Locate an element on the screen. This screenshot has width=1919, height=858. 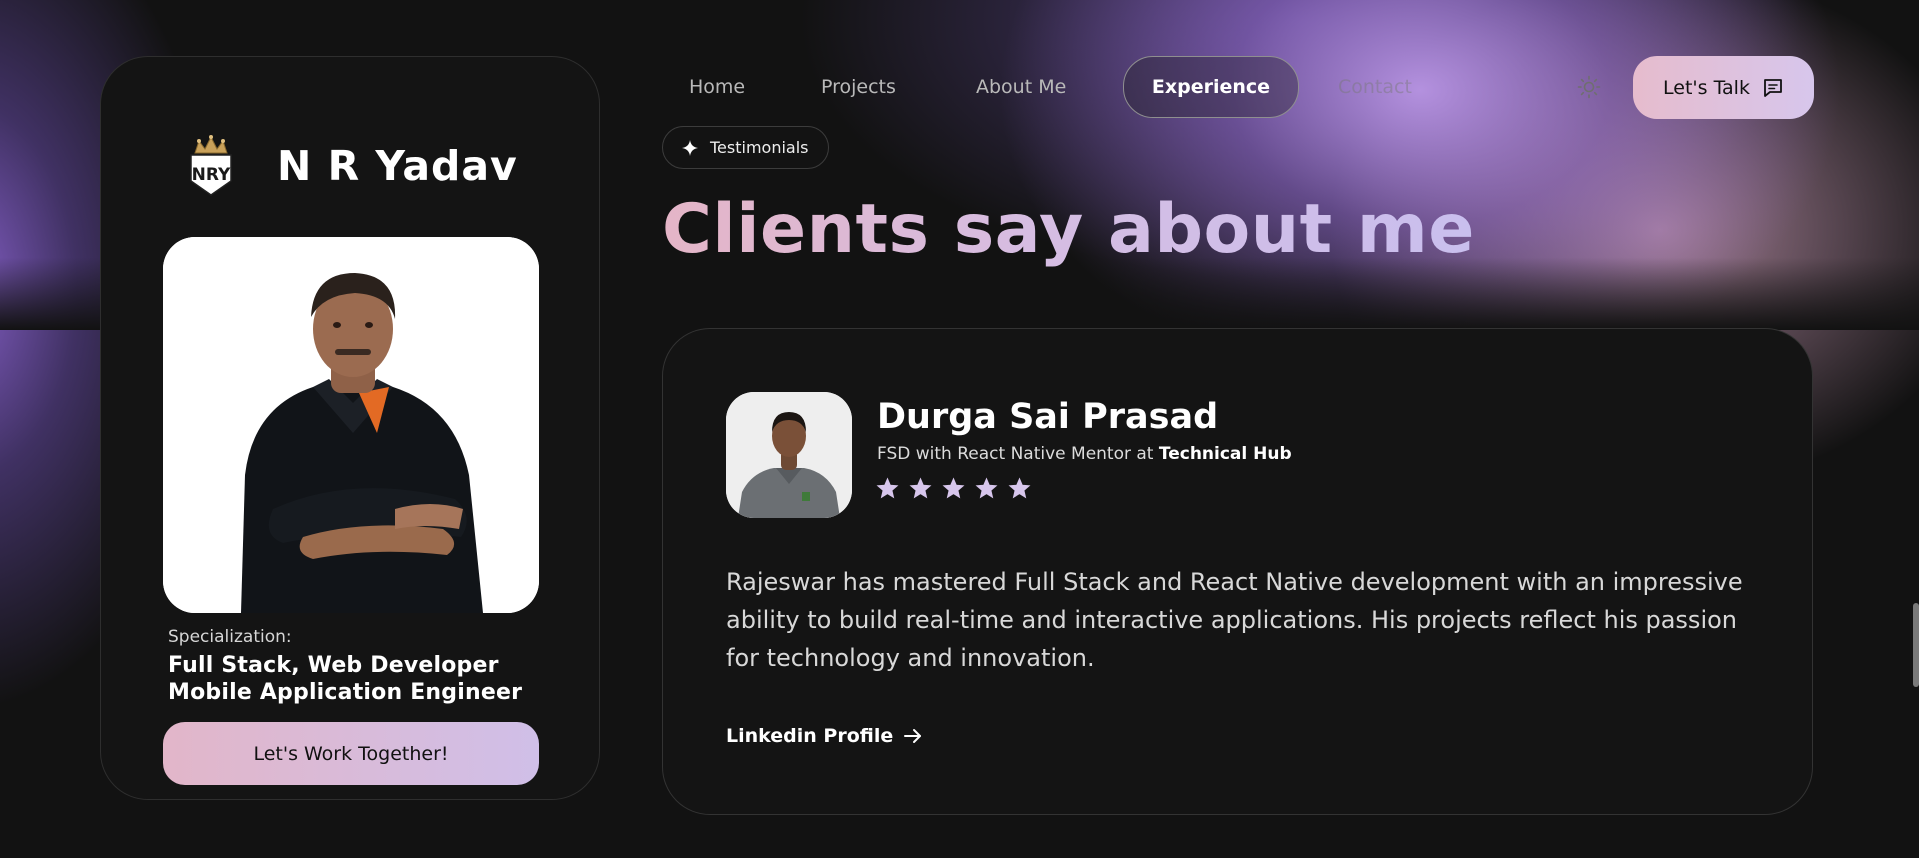
specialization-label: Specialization: is located at coordinates (230, 637).